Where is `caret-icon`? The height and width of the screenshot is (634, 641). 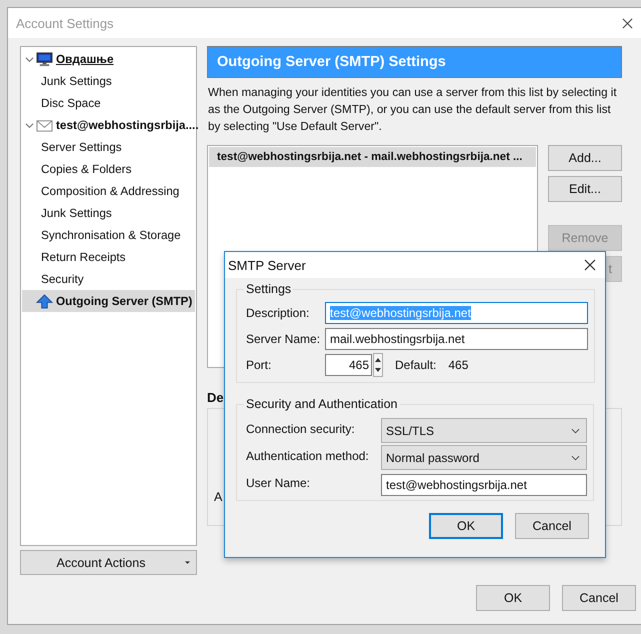
caret-icon is located at coordinates (187, 562).